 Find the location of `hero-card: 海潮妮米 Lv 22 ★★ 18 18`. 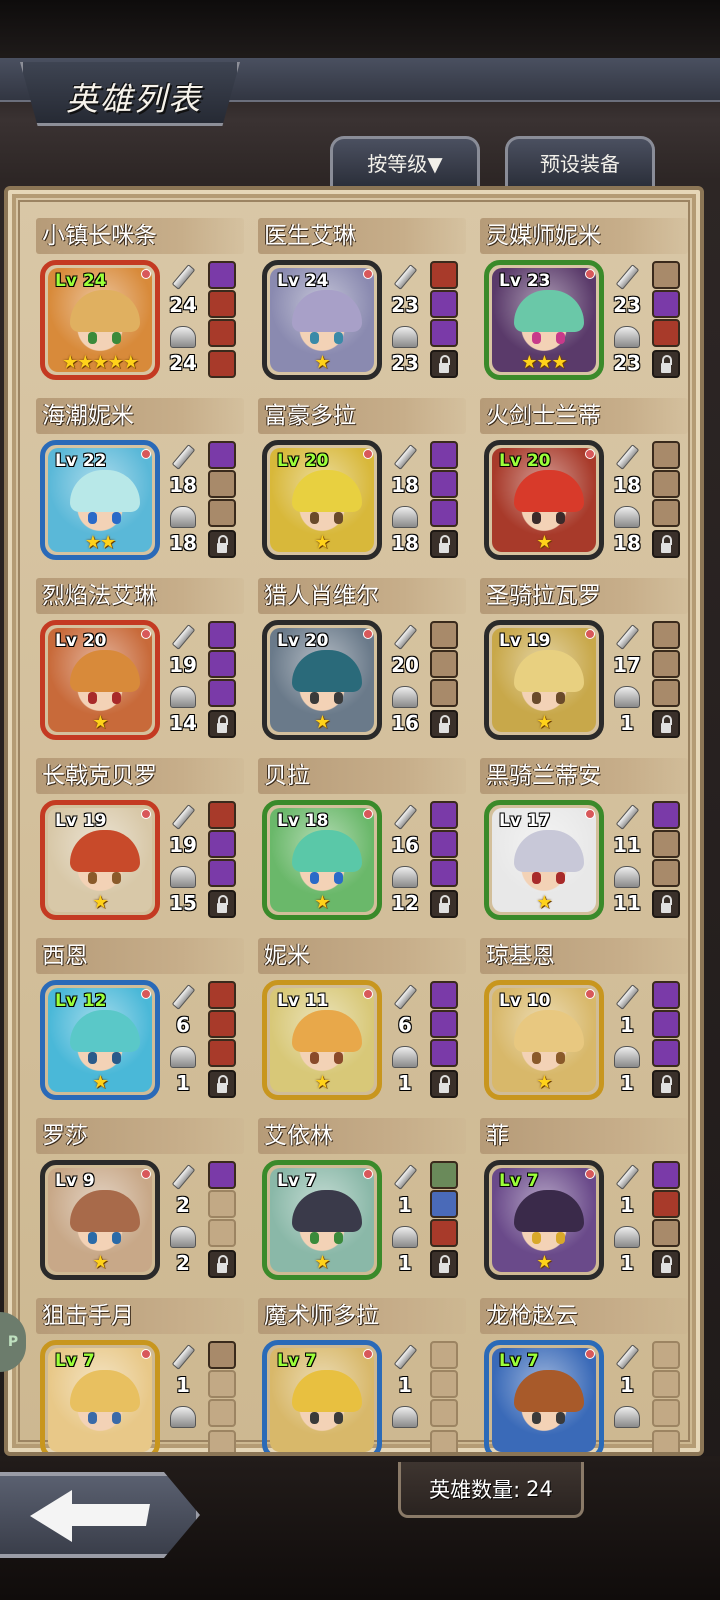

hero-card: 海潮妮米 Lv 22 ★★ 18 18 is located at coordinates (140, 482).